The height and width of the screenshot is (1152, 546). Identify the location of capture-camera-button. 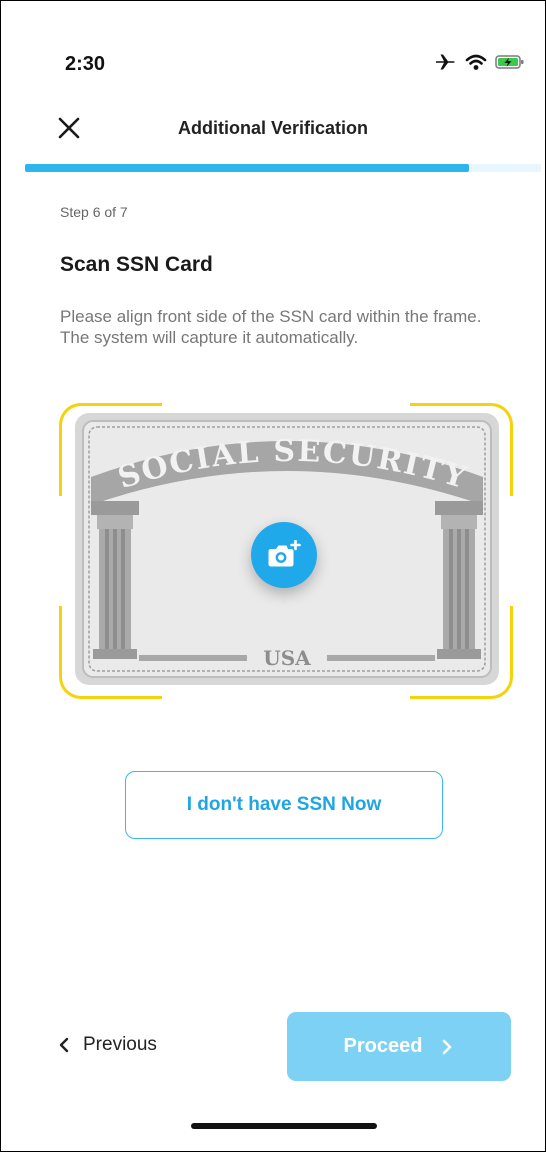
(284, 555).